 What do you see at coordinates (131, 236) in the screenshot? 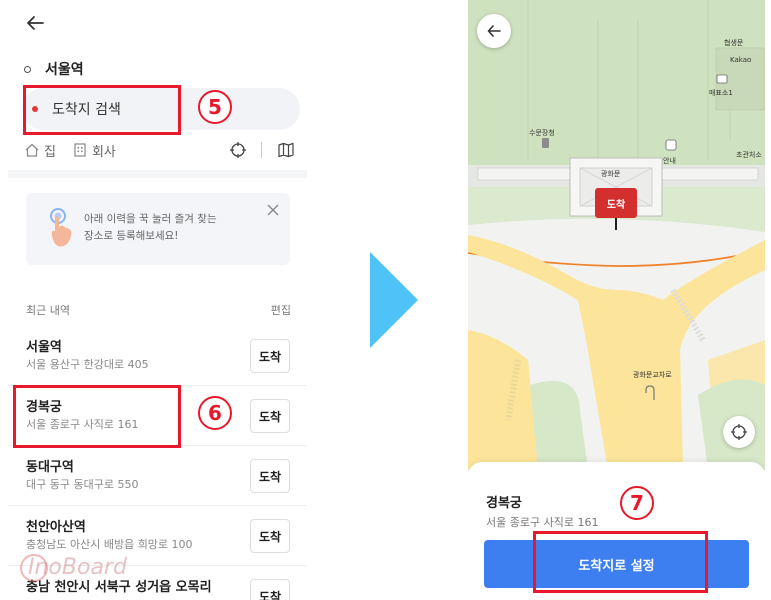
I see `tip-line-2: 장소로 등록해보세요!` at bounding box center [131, 236].